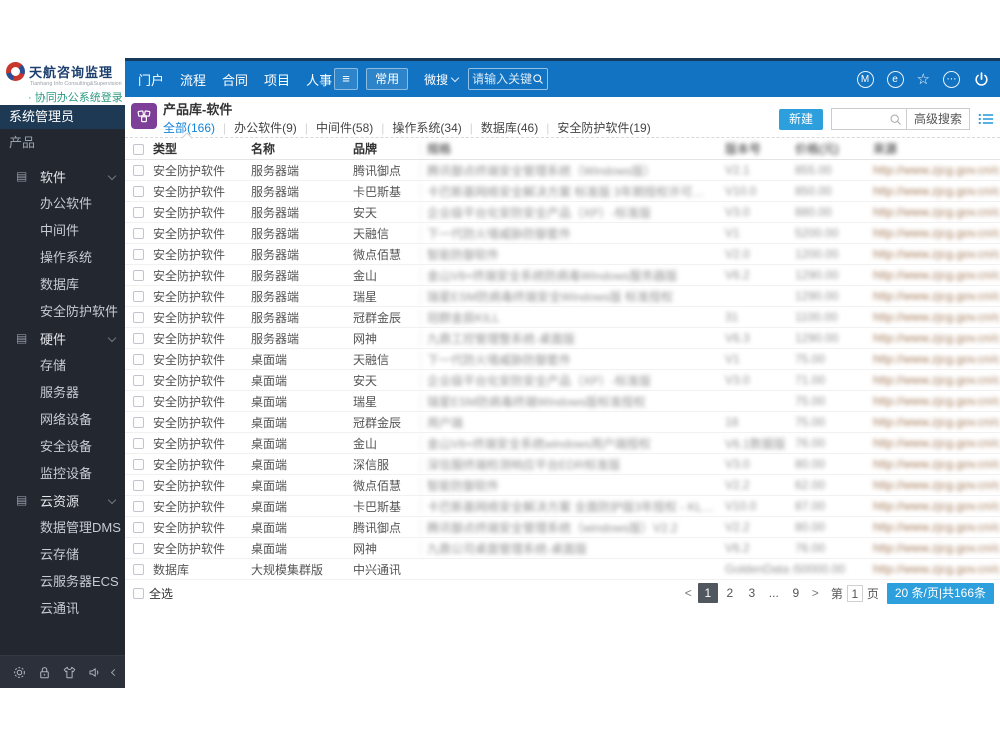 The height and width of the screenshot is (750, 1000). Describe the element at coordinates (62, 230) in the screenshot. I see `sidebar-item: 中间件` at that location.